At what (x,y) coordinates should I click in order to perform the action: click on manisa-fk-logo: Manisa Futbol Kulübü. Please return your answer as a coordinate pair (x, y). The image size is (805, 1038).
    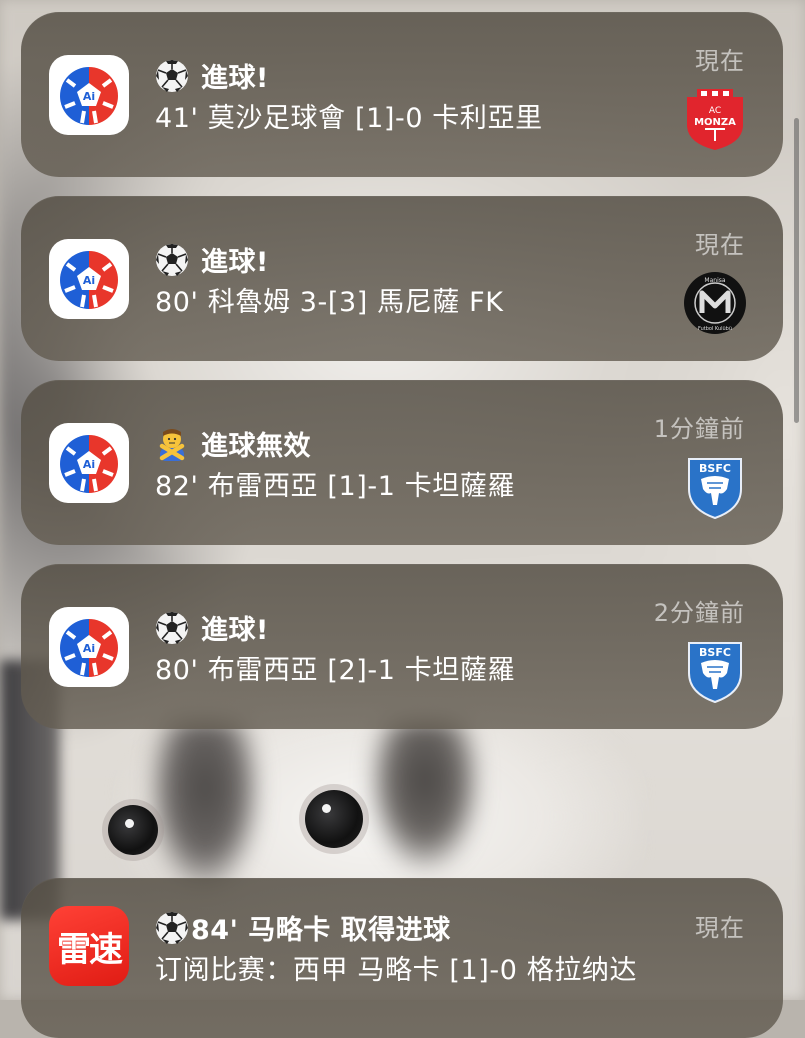
    Looking at the image, I should click on (715, 303).